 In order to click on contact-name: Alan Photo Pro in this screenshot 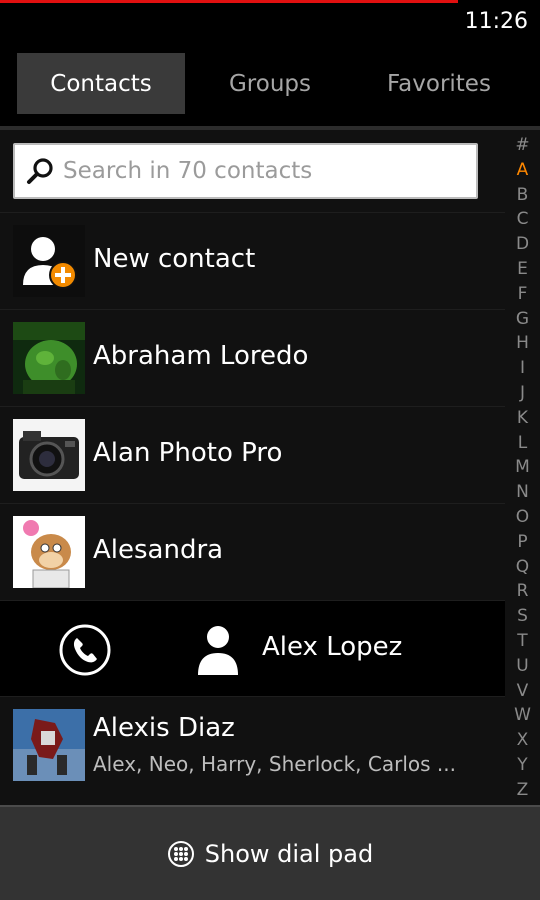, I will do `click(188, 453)`.